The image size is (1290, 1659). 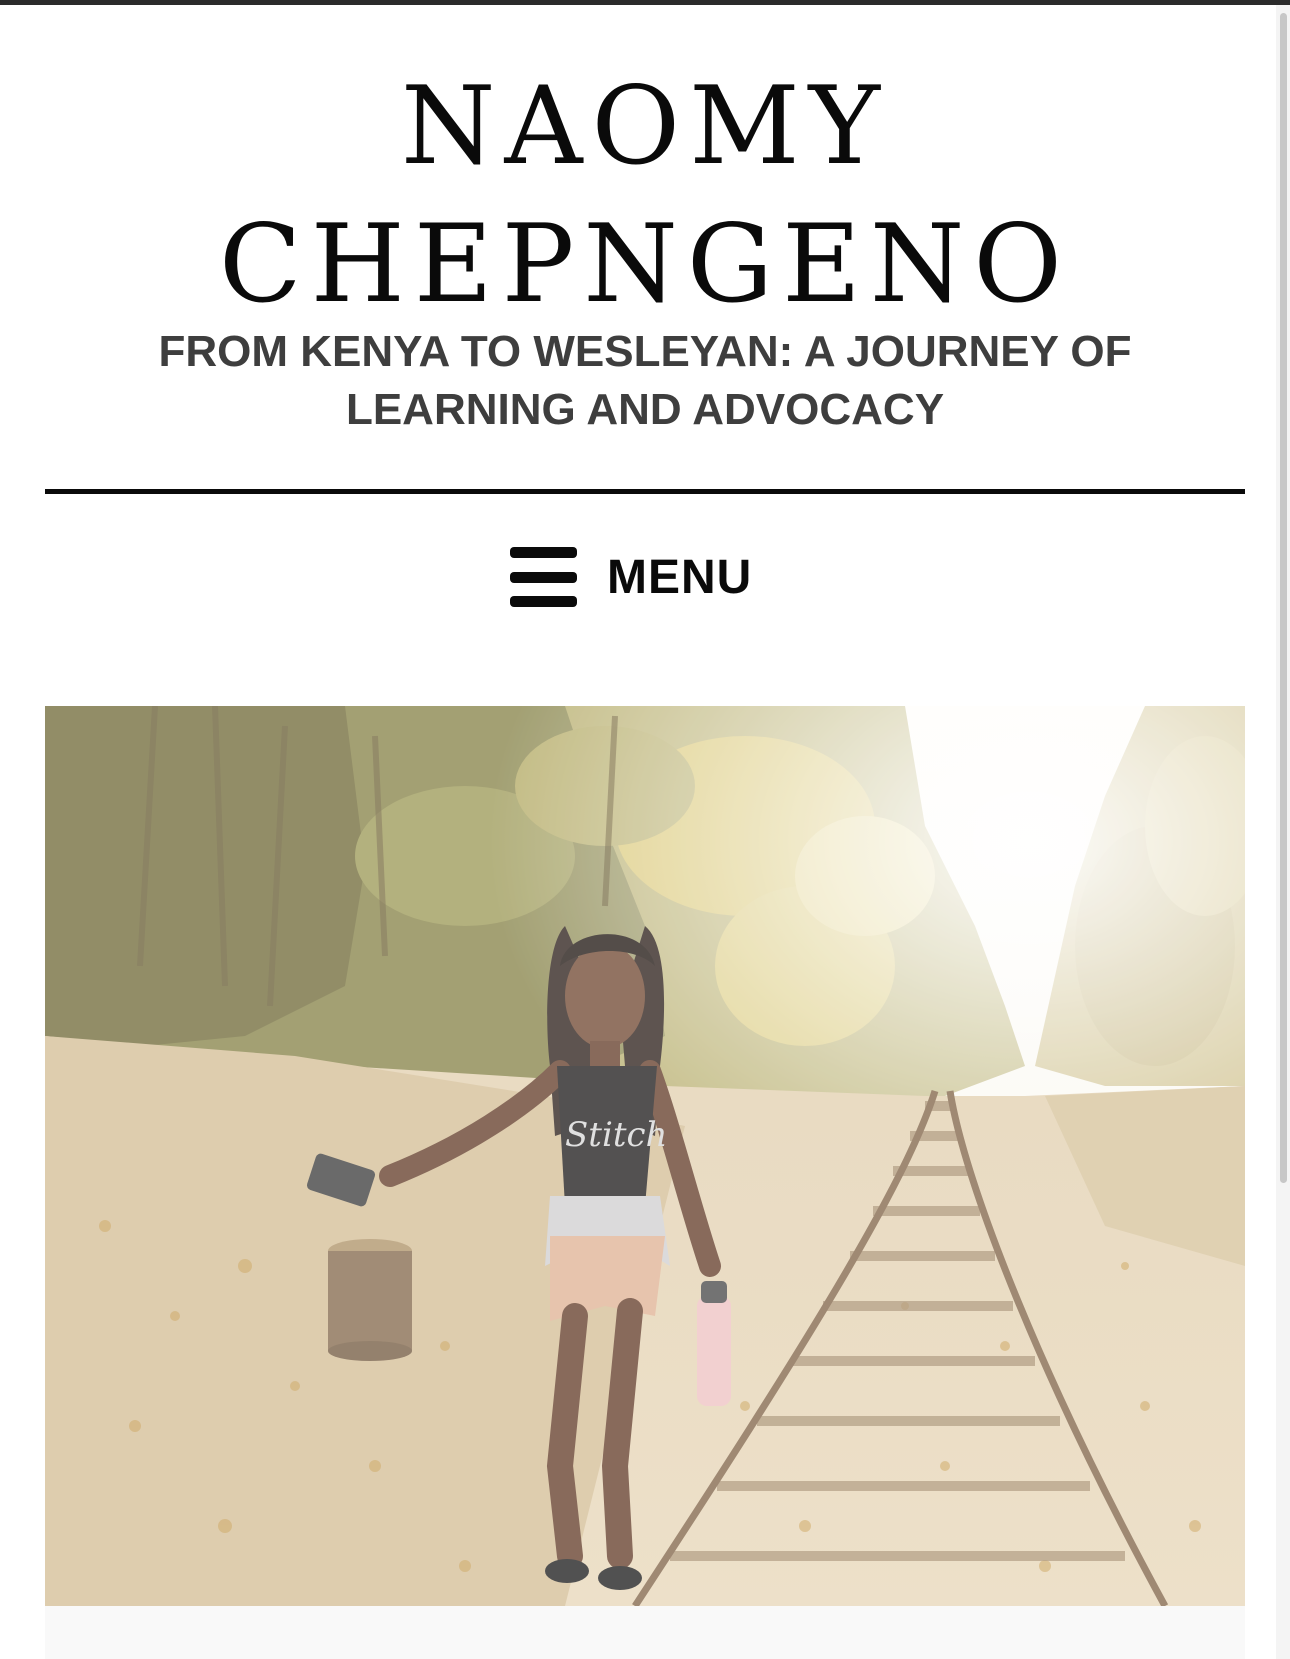 What do you see at coordinates (645, 126) in the screenshot?
I see `site-title-line1: NAOMY` at bounding box center [645, 126].